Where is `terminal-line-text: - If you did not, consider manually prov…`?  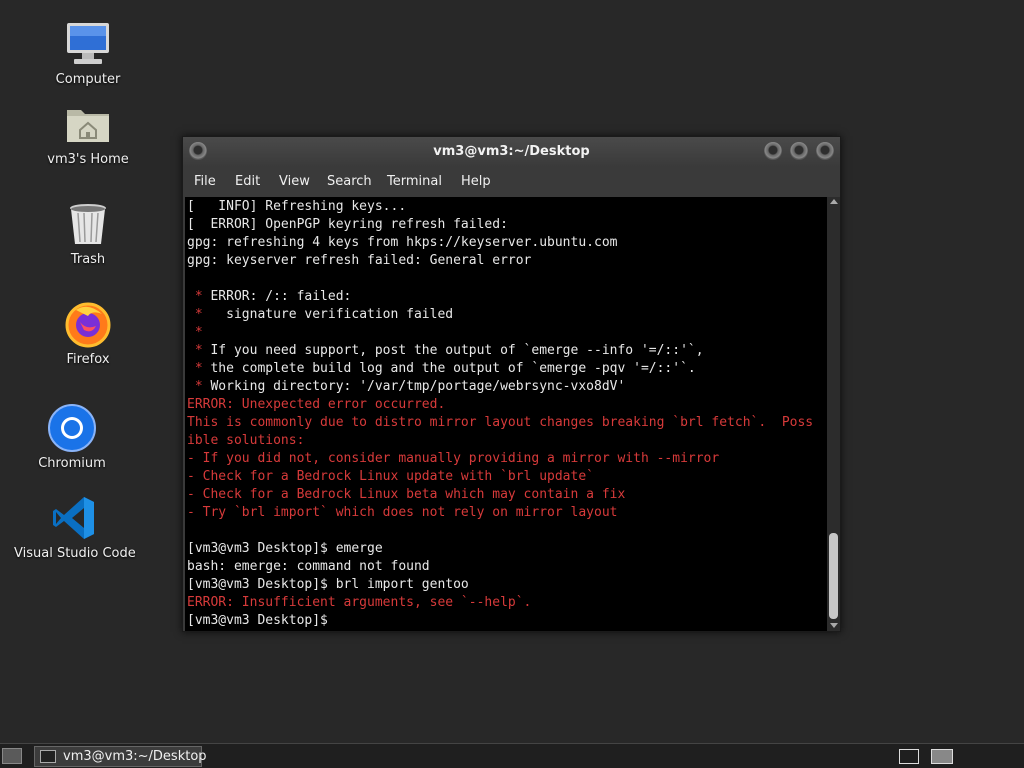
terminal-line-text: - If you did not, consider manually prov… is located at coordinates (453, 458).